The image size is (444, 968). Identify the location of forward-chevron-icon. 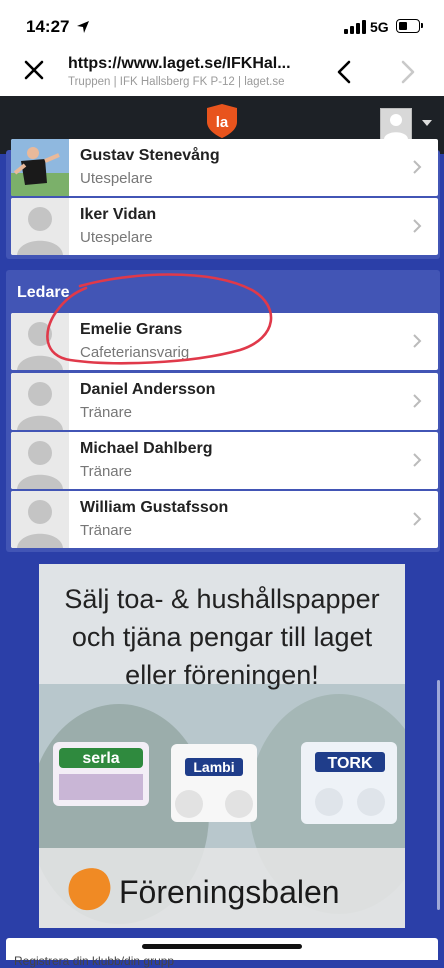
(408, 72).